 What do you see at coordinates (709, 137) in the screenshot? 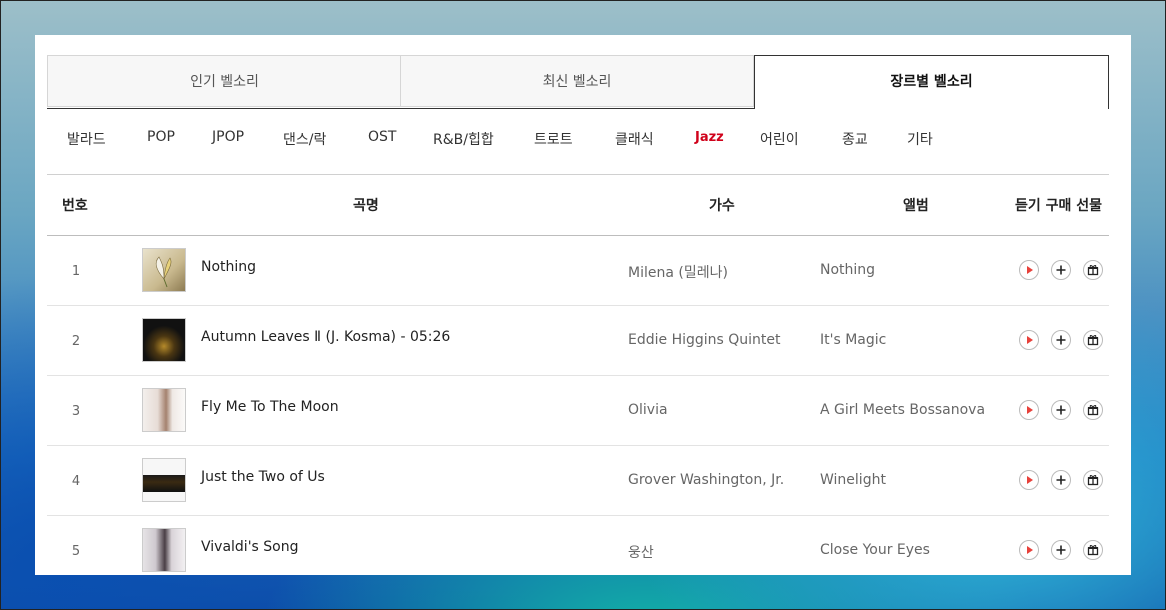
I see `genre-jazz: Jazz` at bounding box center [709, 137].